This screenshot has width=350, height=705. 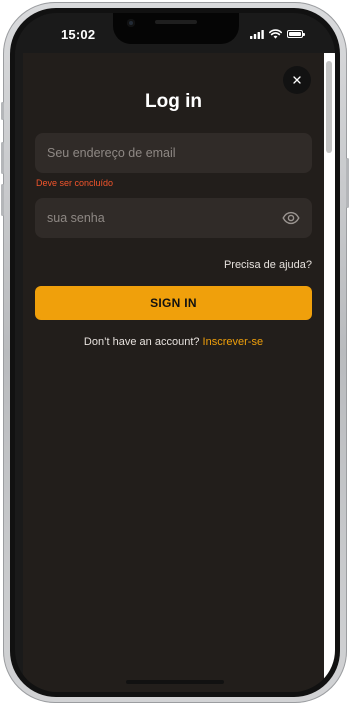 I want to click on signup-link: Inscrever-se, so click(x=233, y=342).